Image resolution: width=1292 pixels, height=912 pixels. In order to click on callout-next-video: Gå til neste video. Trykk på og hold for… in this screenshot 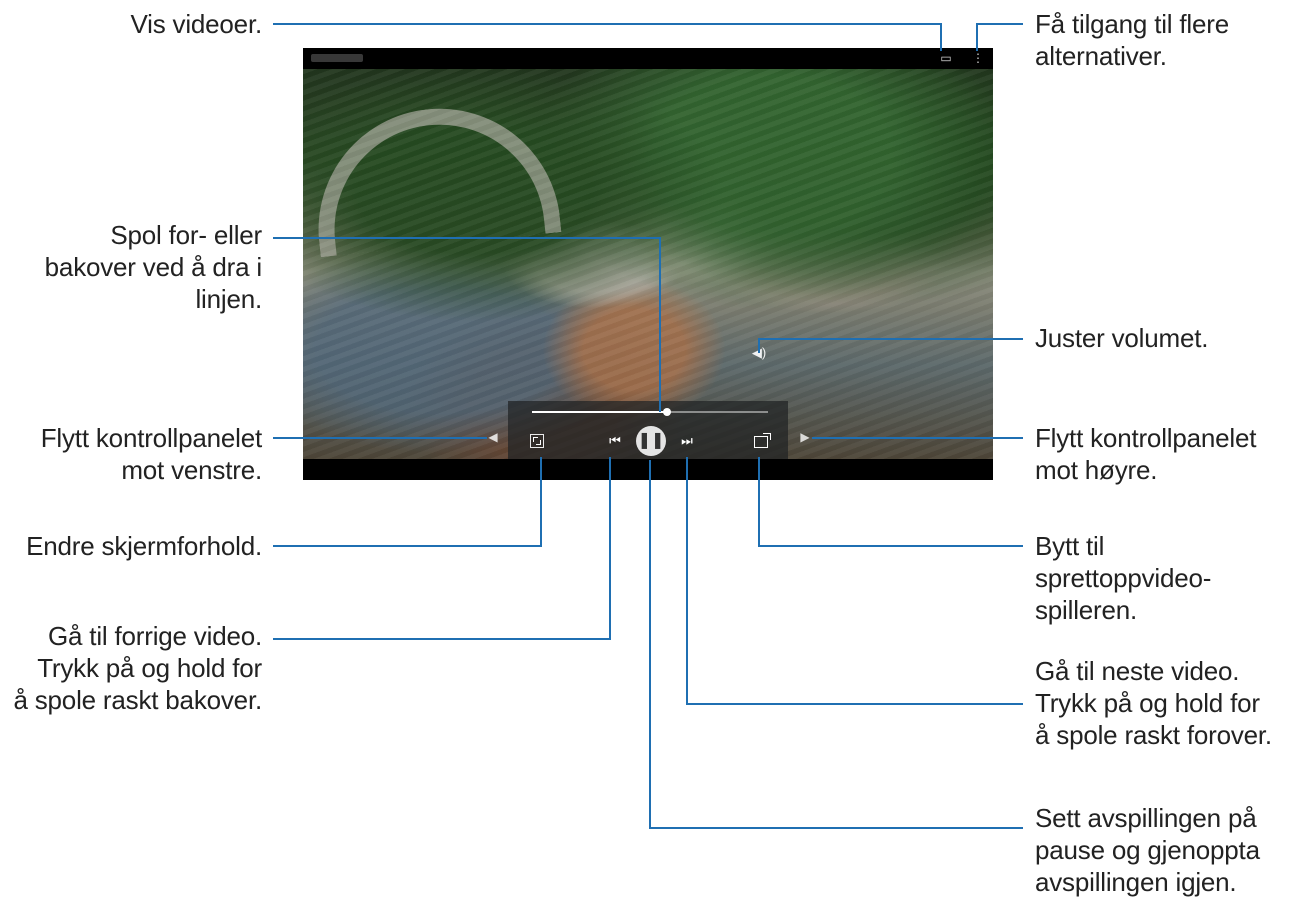, I will do `click(1153, 703)`.